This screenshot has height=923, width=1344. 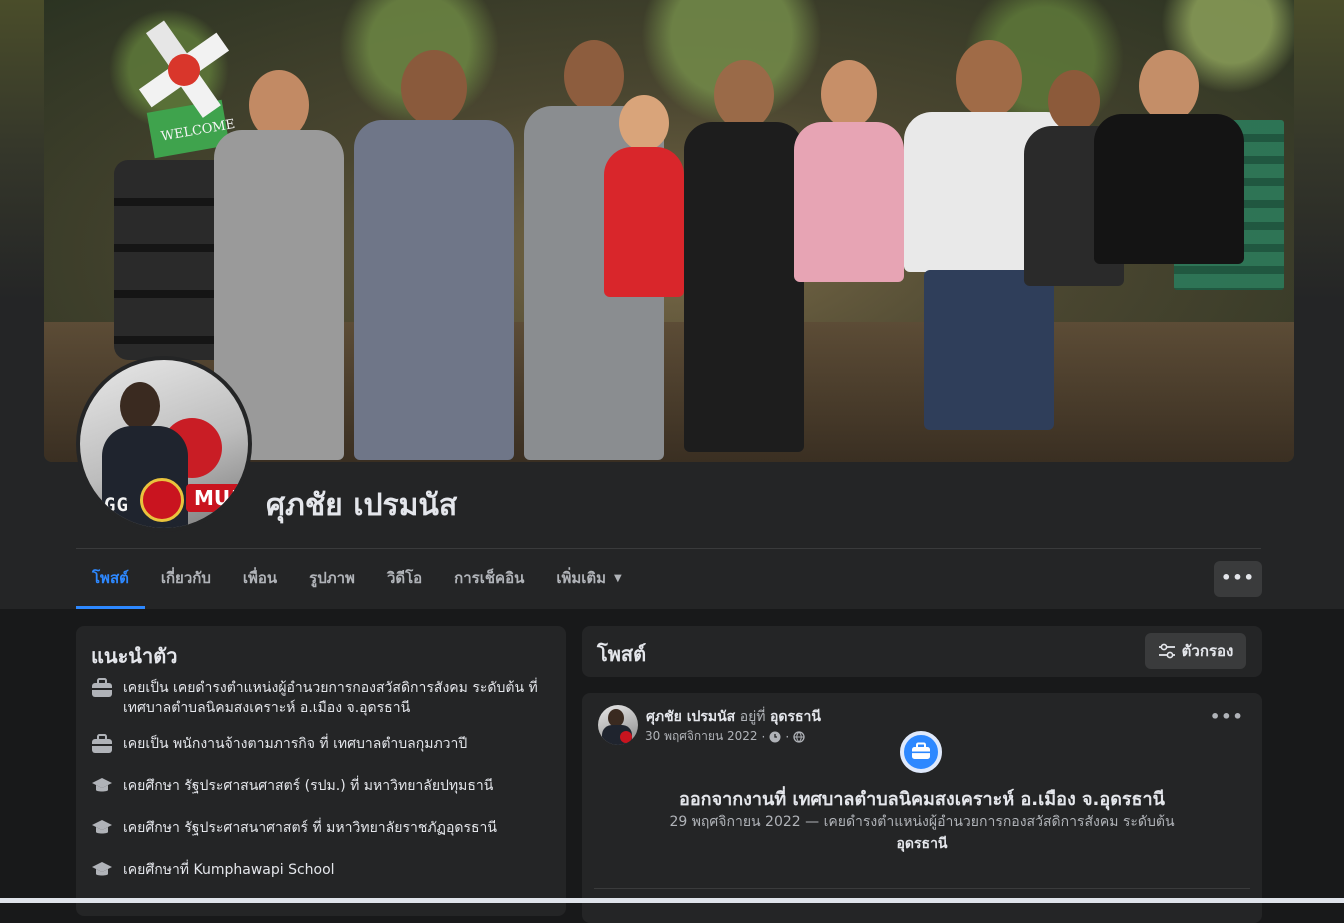 What do you see at coordinates (622, 654) in the screenshot?
I see `posts-title: โพสต์` at bounding box center [622, 654].